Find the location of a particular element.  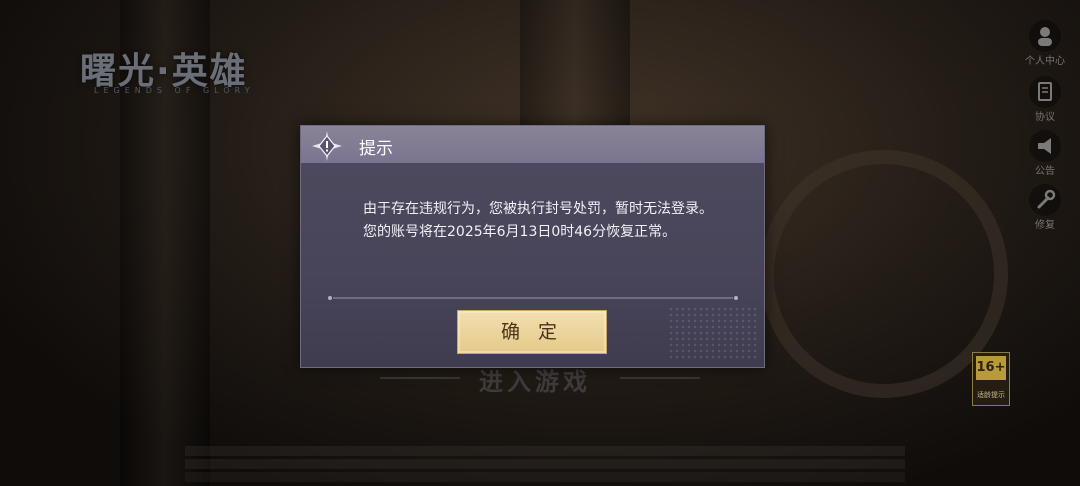

dialog-header: 提示 is located at coordinates (532, 144).